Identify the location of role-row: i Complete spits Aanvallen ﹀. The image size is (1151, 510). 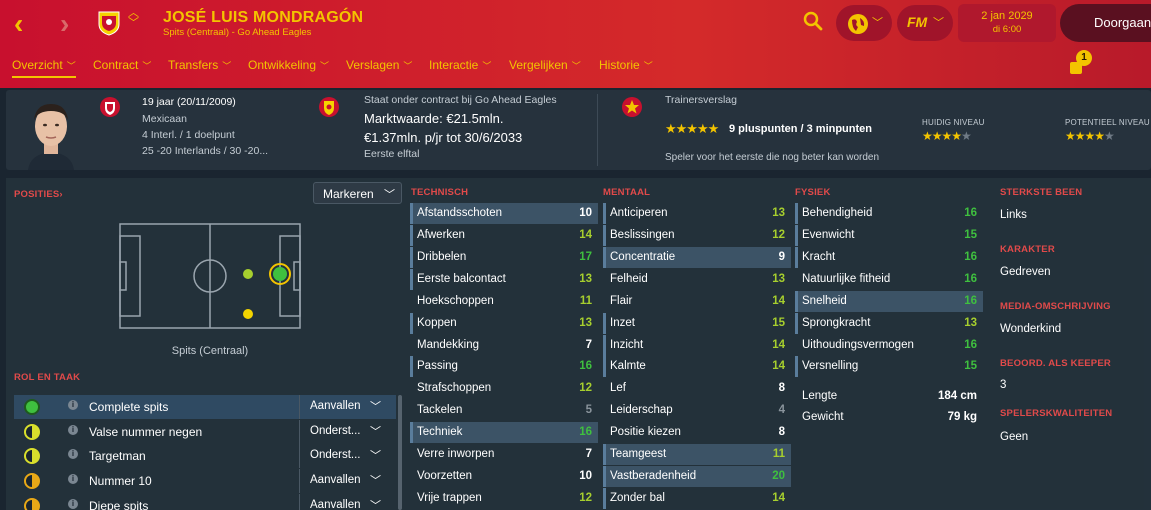
(205, 407).